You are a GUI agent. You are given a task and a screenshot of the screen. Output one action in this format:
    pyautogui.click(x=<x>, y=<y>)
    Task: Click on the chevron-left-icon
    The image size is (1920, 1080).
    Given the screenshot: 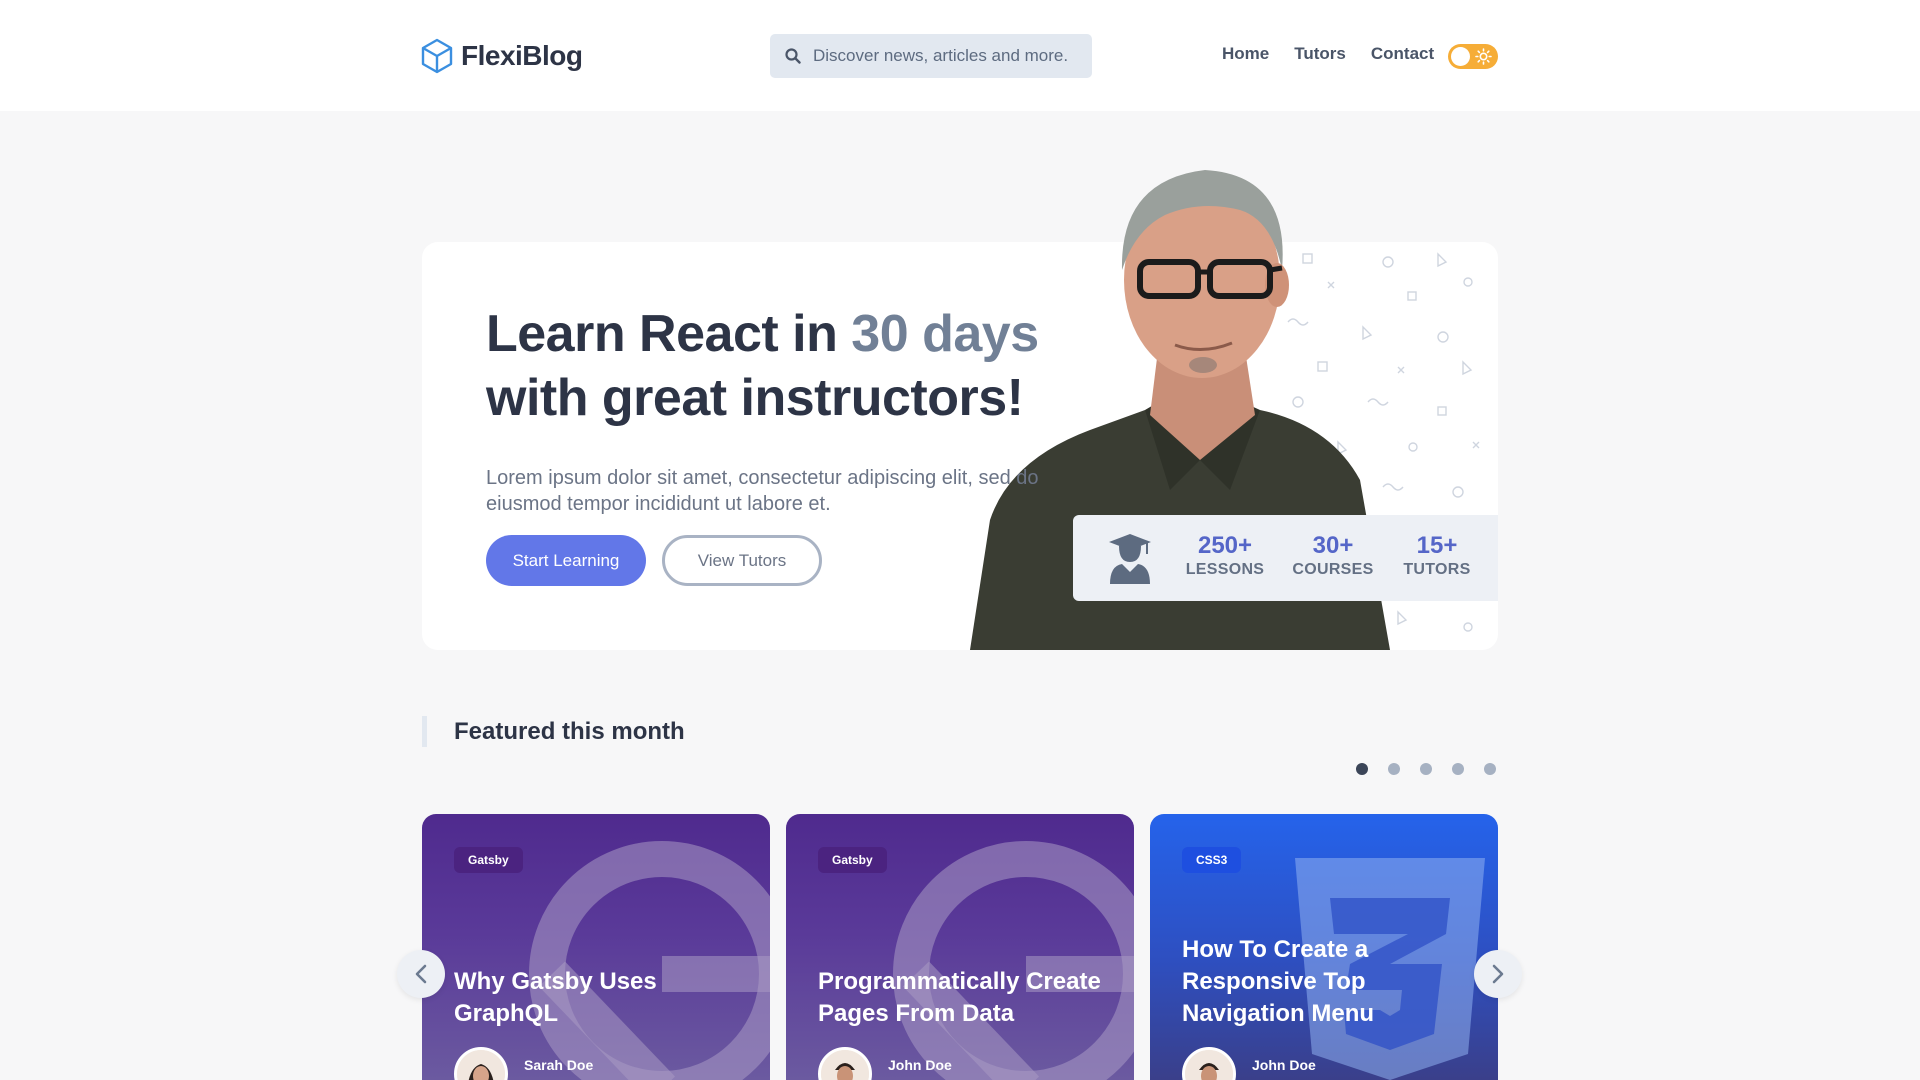 What is the action you would take?
    pyautogui.click(x=421, y=974)
    